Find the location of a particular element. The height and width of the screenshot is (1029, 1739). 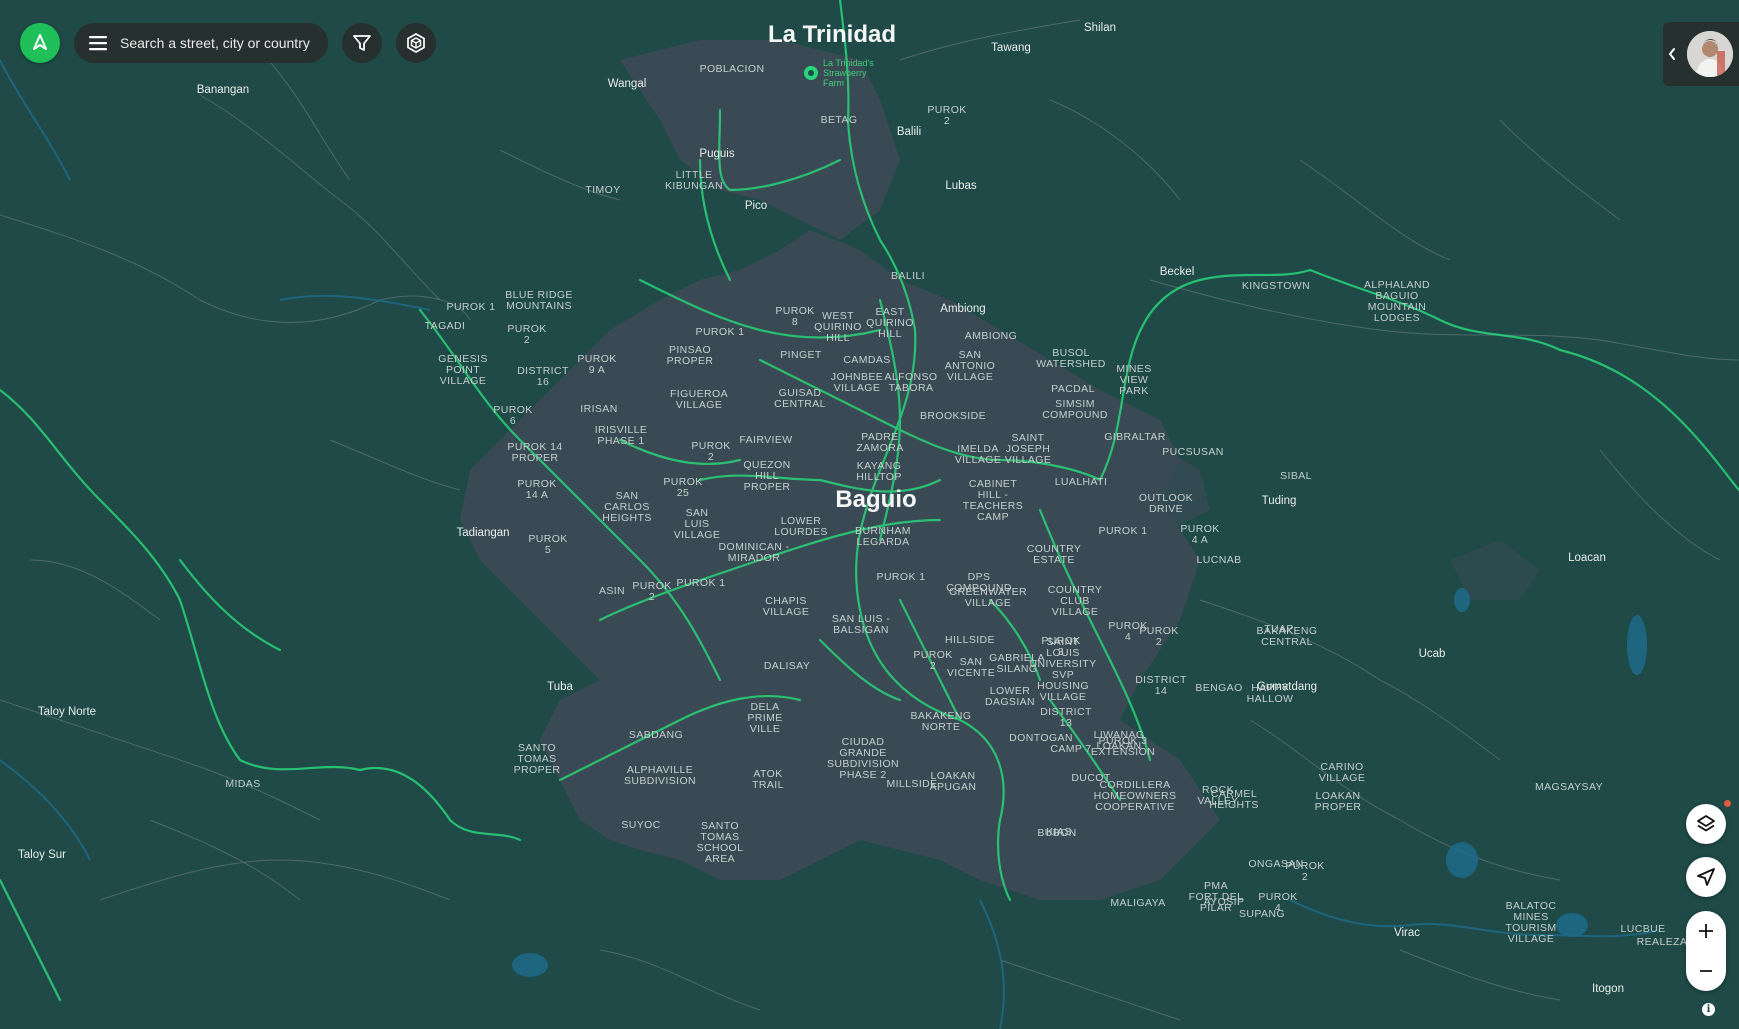

neighborhood-label: CAMP 7 is located at coordinates (1070, 749).